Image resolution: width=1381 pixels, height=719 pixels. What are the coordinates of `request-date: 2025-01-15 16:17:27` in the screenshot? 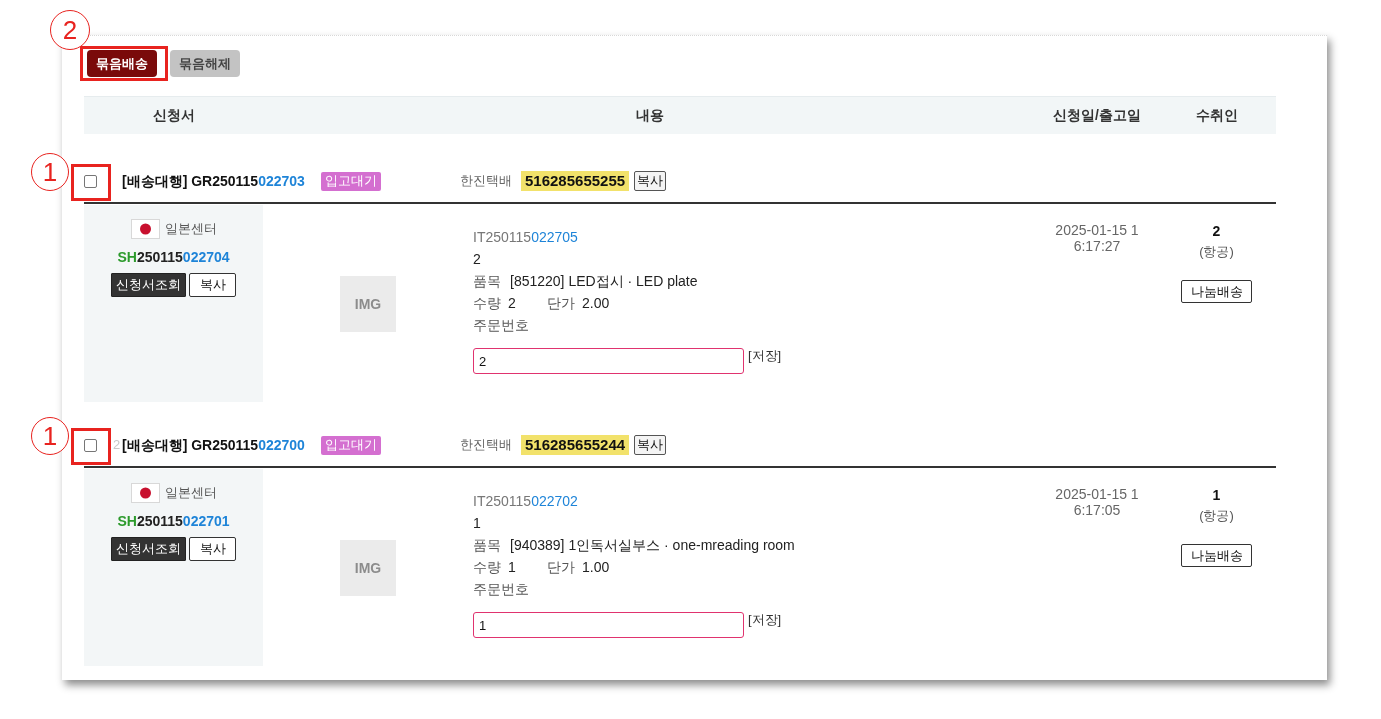 It's located at (1097, 238).